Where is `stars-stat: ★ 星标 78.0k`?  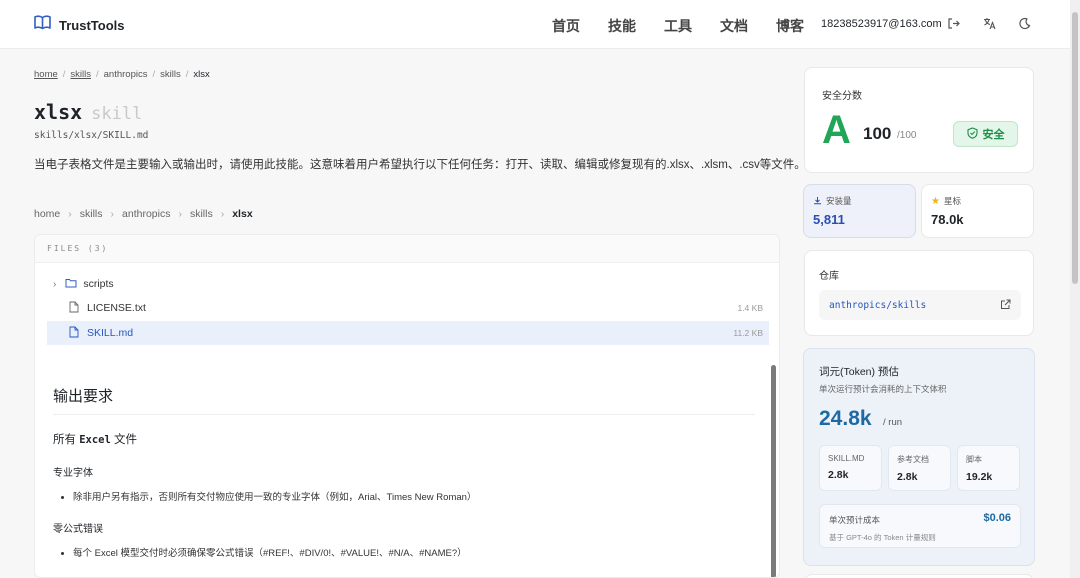
stars-stat: ★ 星标 78.0k is located at coordinates (977, 211).